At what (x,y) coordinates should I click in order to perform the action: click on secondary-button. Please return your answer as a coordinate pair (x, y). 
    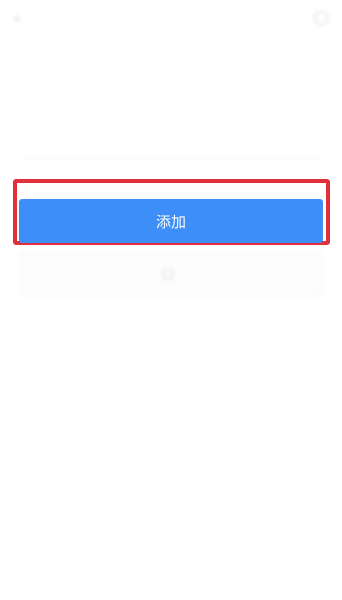
    Looking at the image, I should click on (171, 274).